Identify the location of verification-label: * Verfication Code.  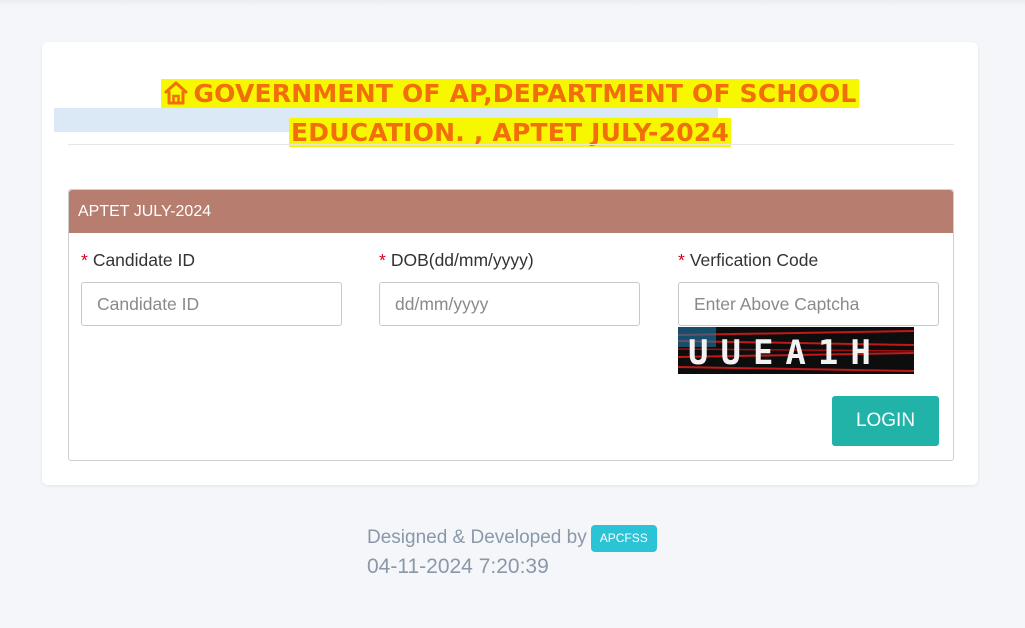
(748, 260).